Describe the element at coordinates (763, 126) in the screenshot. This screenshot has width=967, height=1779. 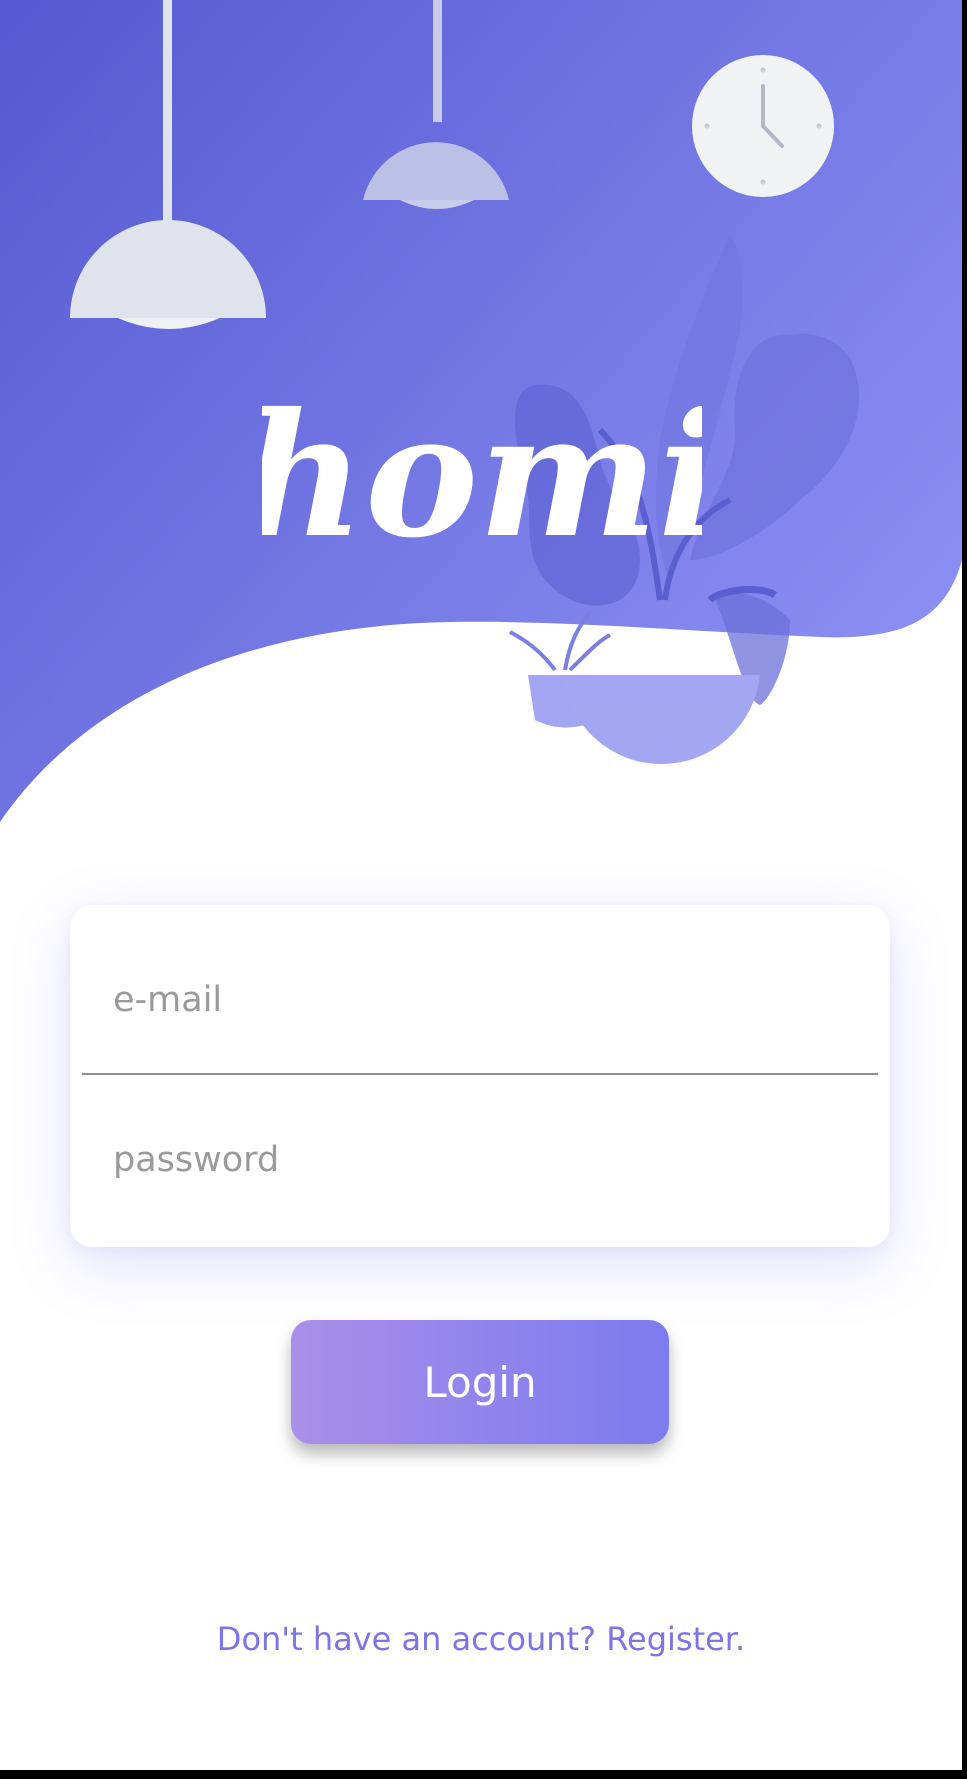
I see `wall-clock-icon` at that location.